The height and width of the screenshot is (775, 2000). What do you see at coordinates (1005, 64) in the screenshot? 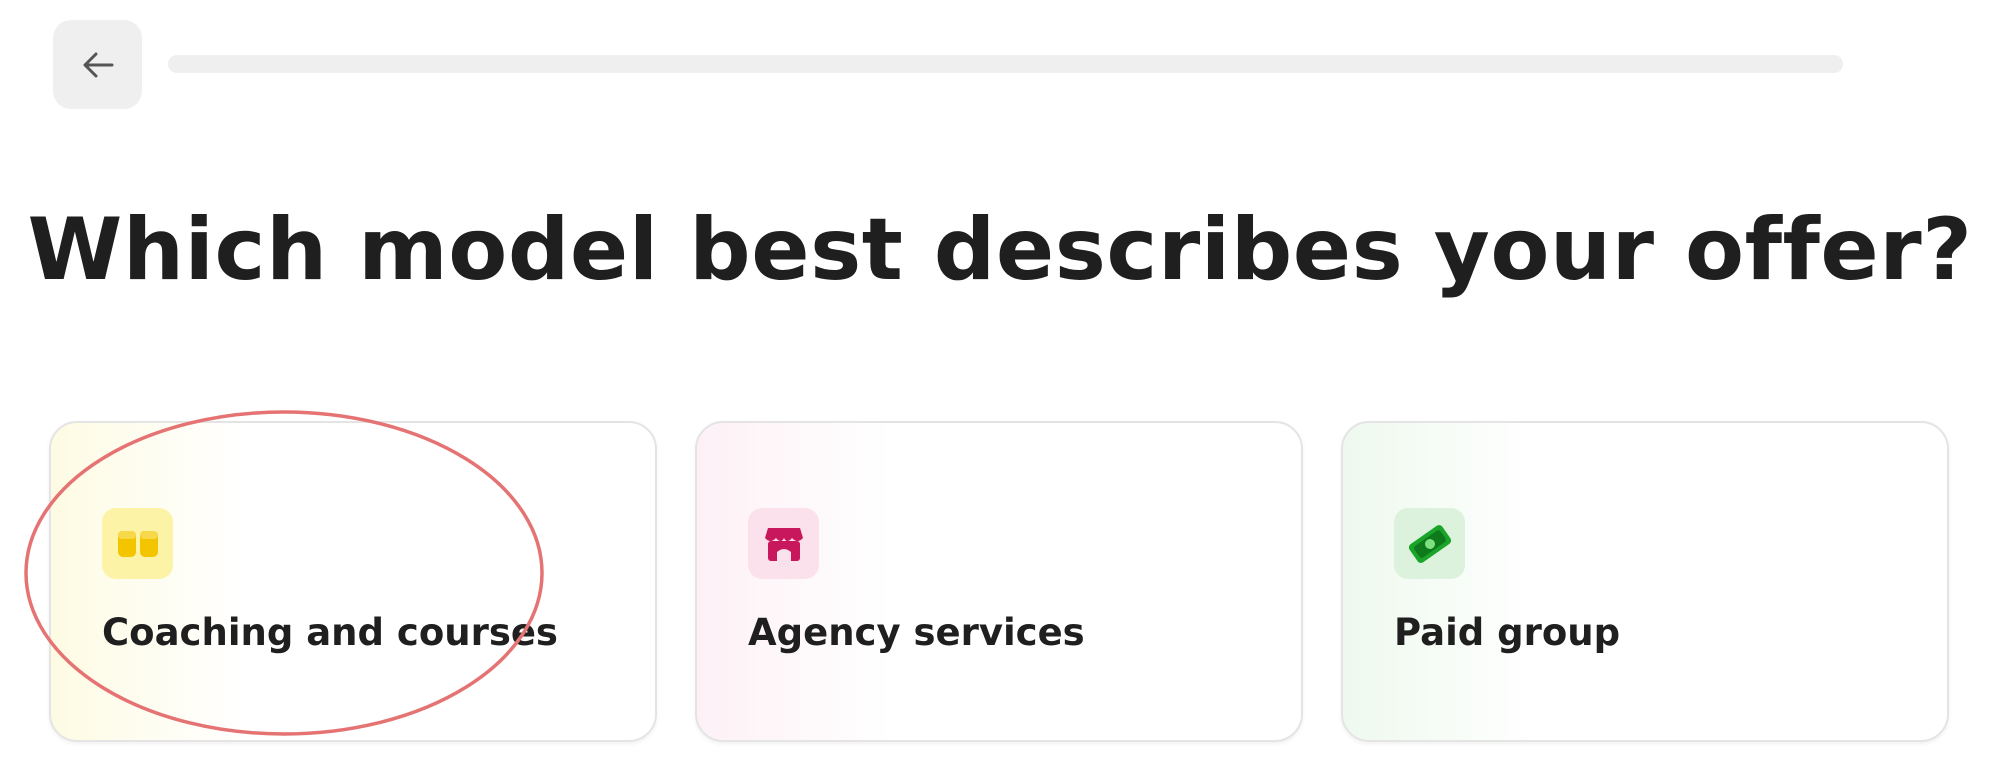
I see `progress-bar` at bounding box center [1005, 64].